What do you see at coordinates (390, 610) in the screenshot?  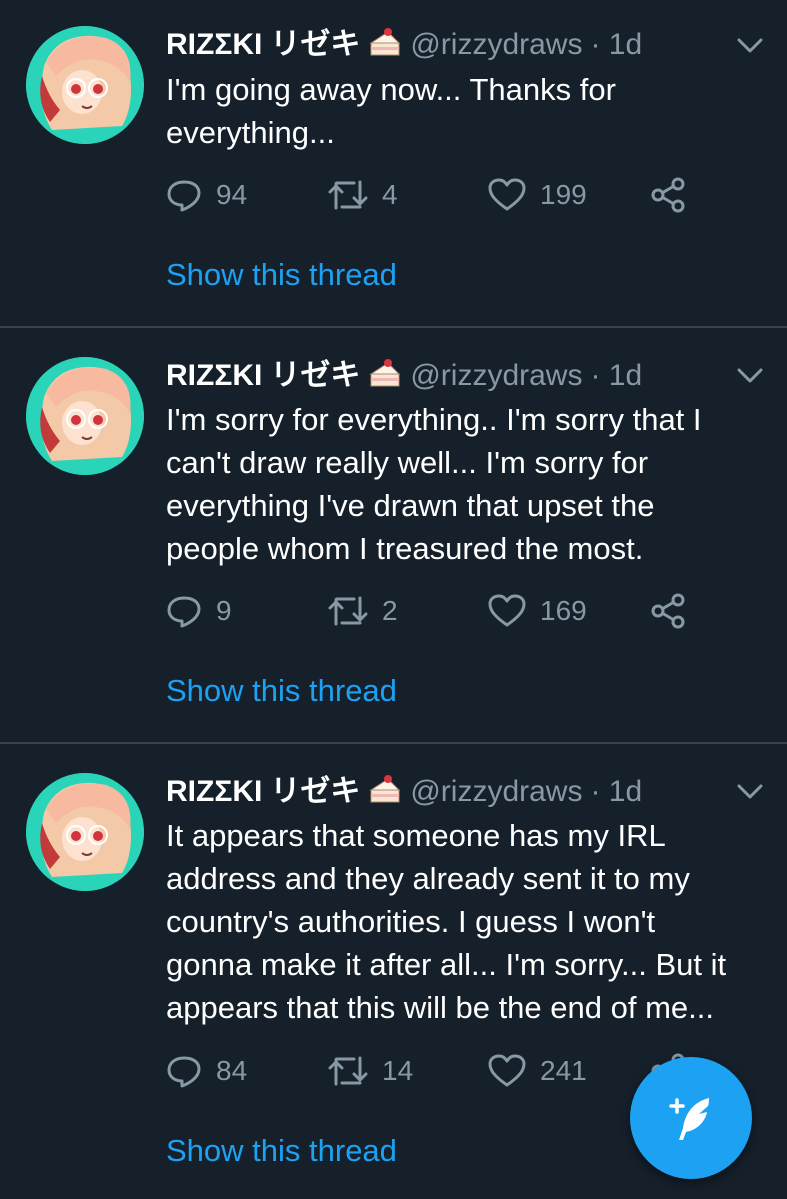 I see `retweet-count: 2` at bounding box center [390, 610].